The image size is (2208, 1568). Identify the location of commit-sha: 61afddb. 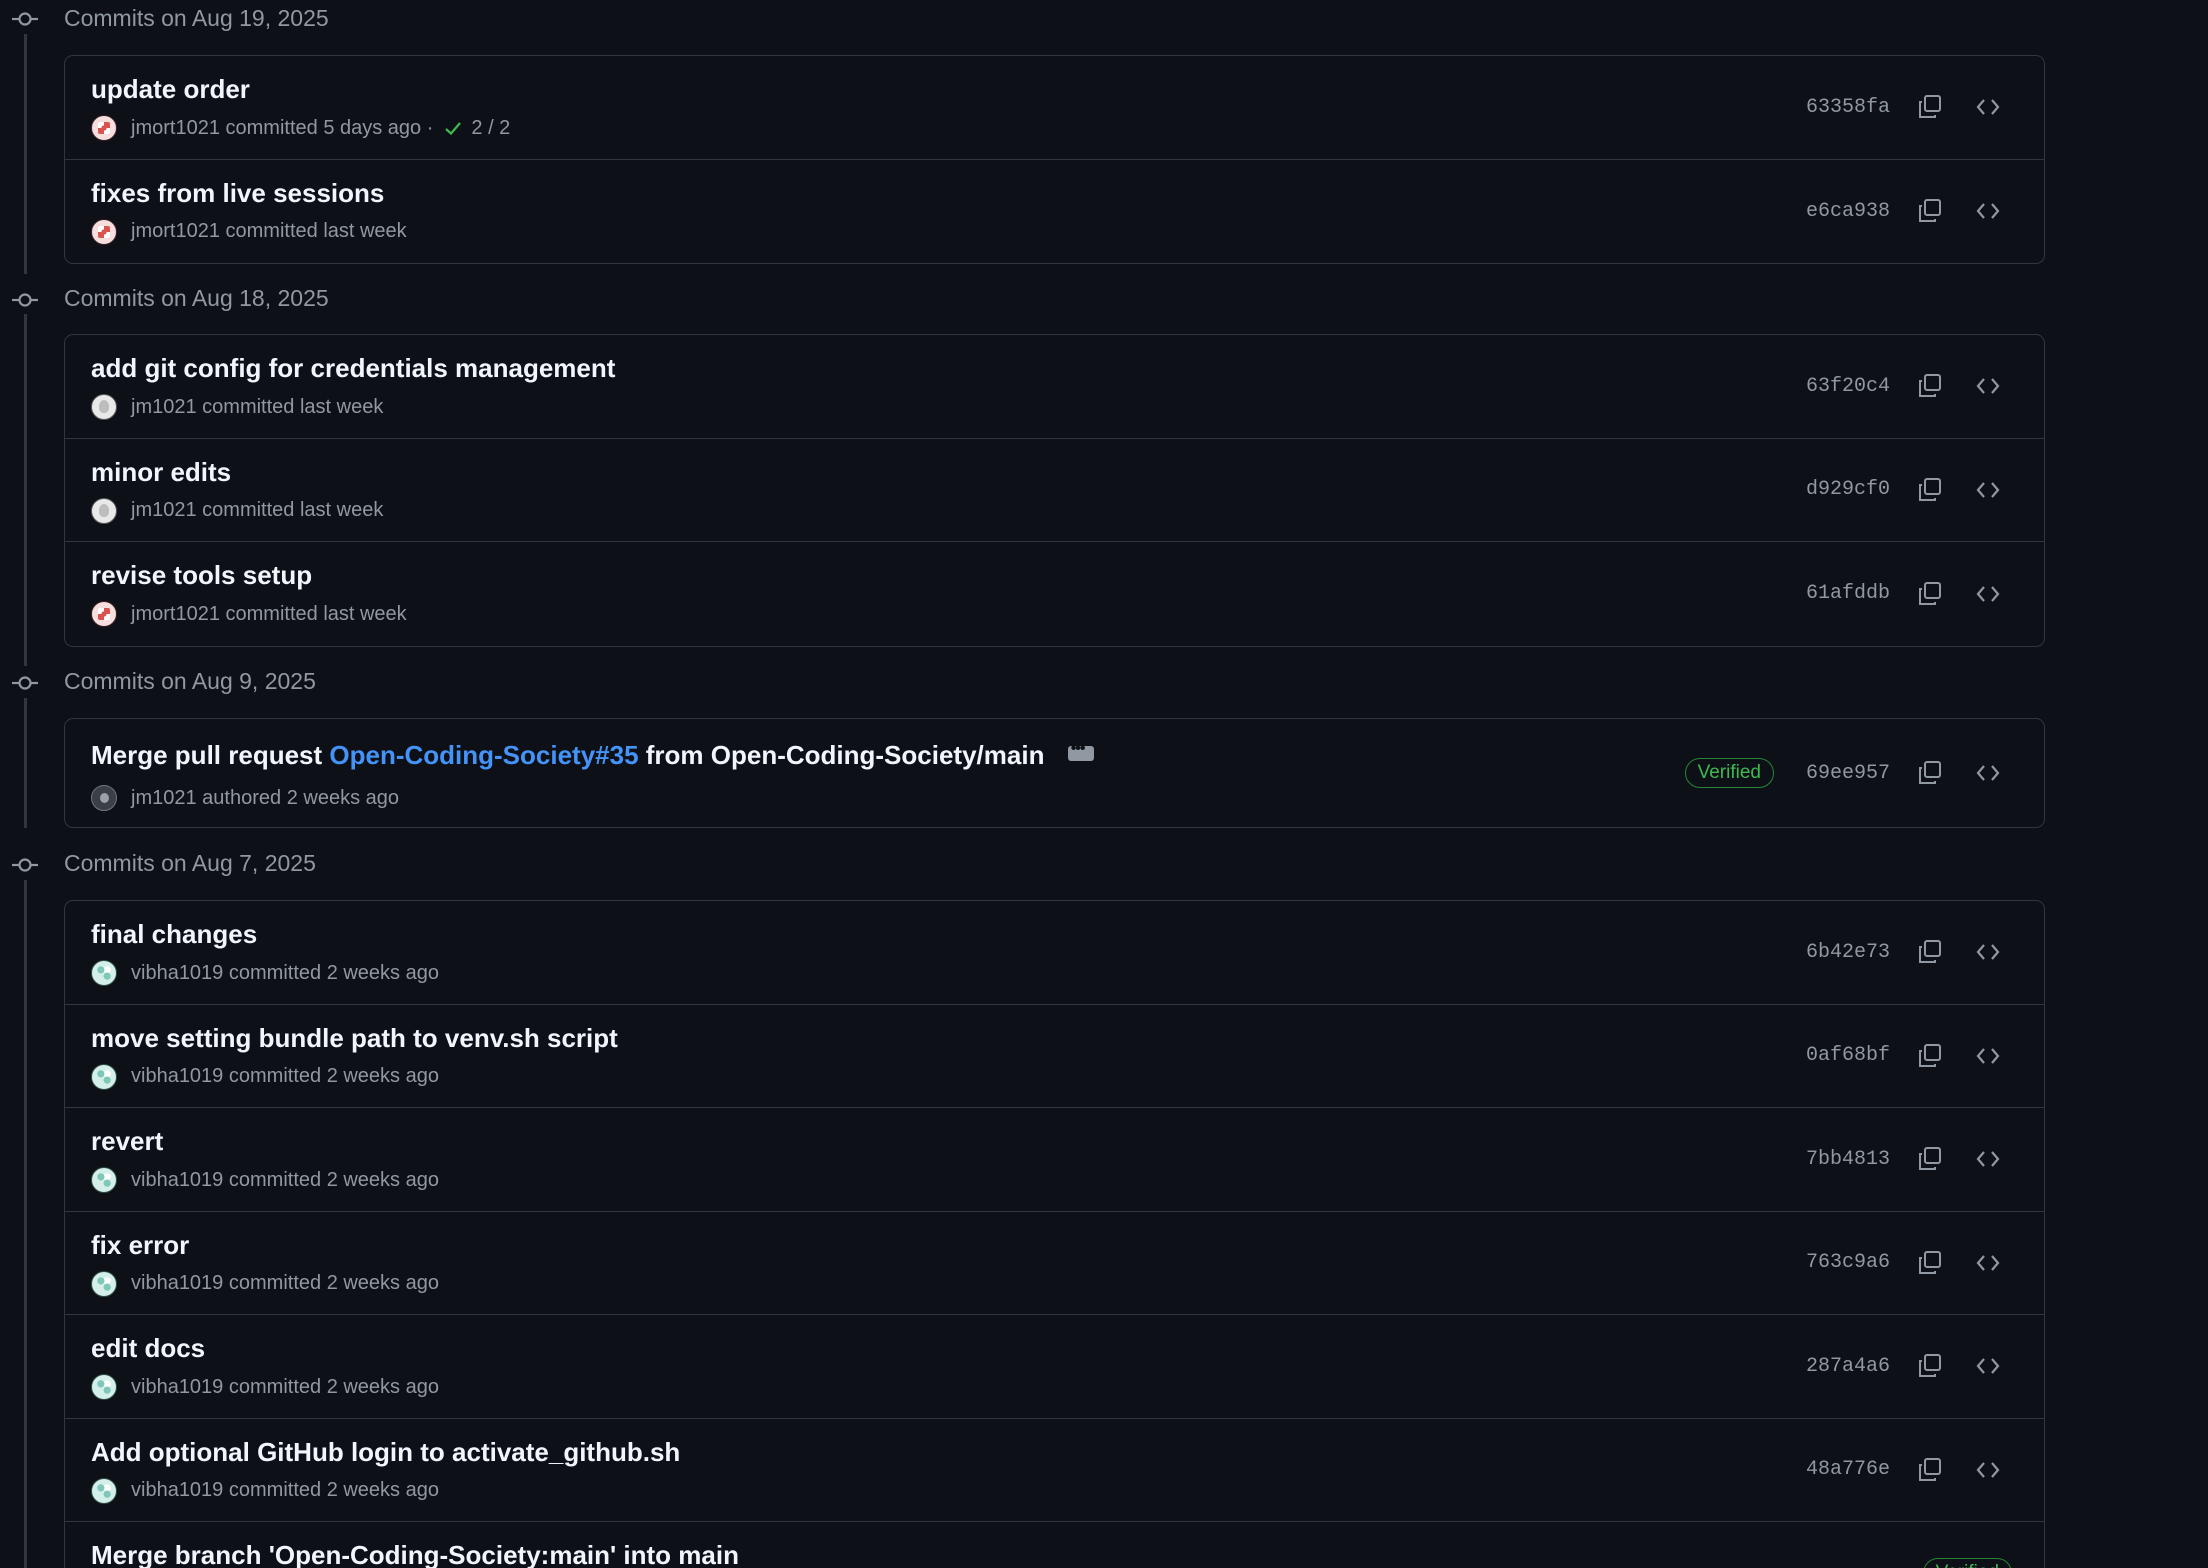
(1848, 593).